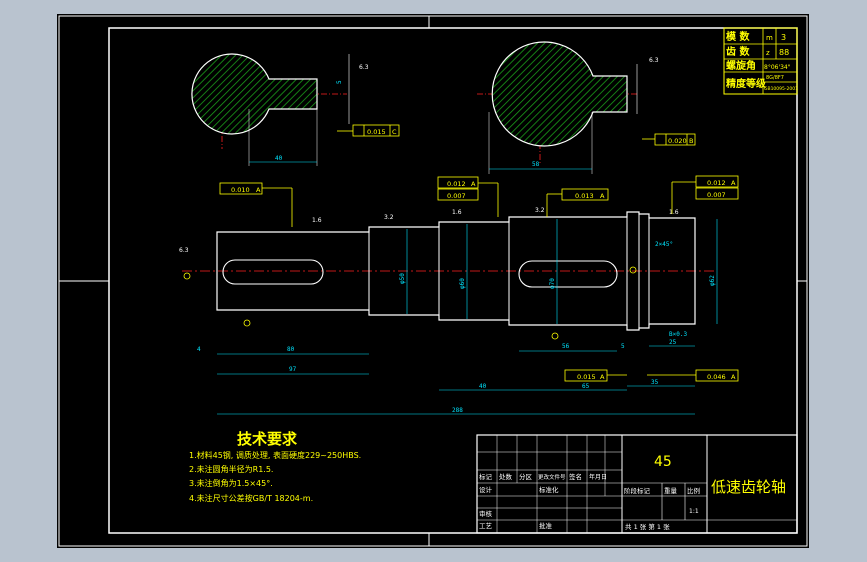 This screenshot has width=867, height=562. Describe the element at coordinates (540, 210) in the screenshot. I see `roughness-4: 3.2` at that location.